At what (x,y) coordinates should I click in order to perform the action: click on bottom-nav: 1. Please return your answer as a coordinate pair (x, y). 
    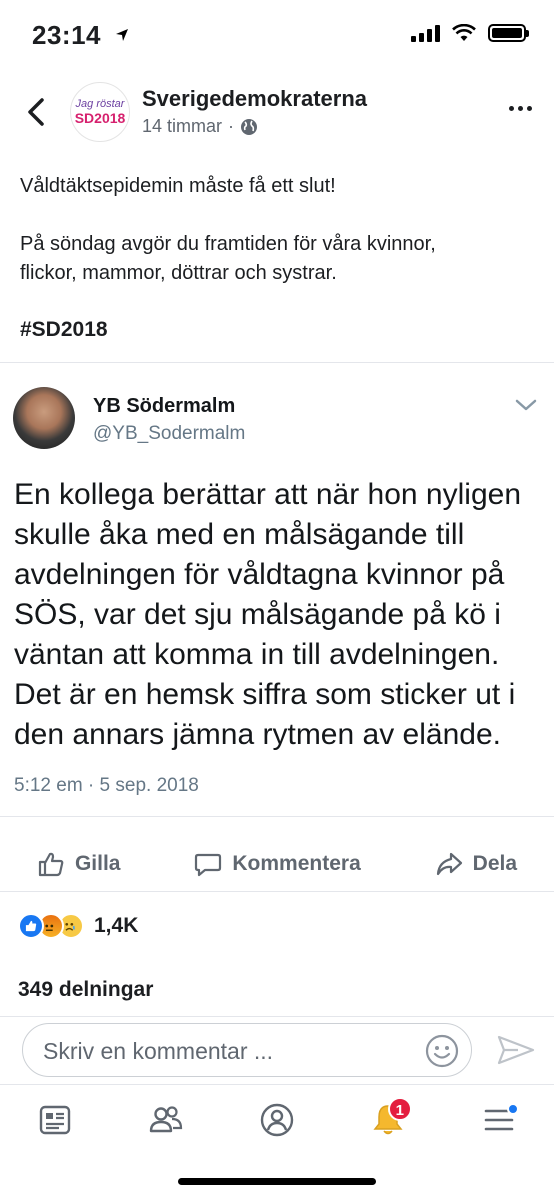
    Looking at the image, I should click on (277, 1119).